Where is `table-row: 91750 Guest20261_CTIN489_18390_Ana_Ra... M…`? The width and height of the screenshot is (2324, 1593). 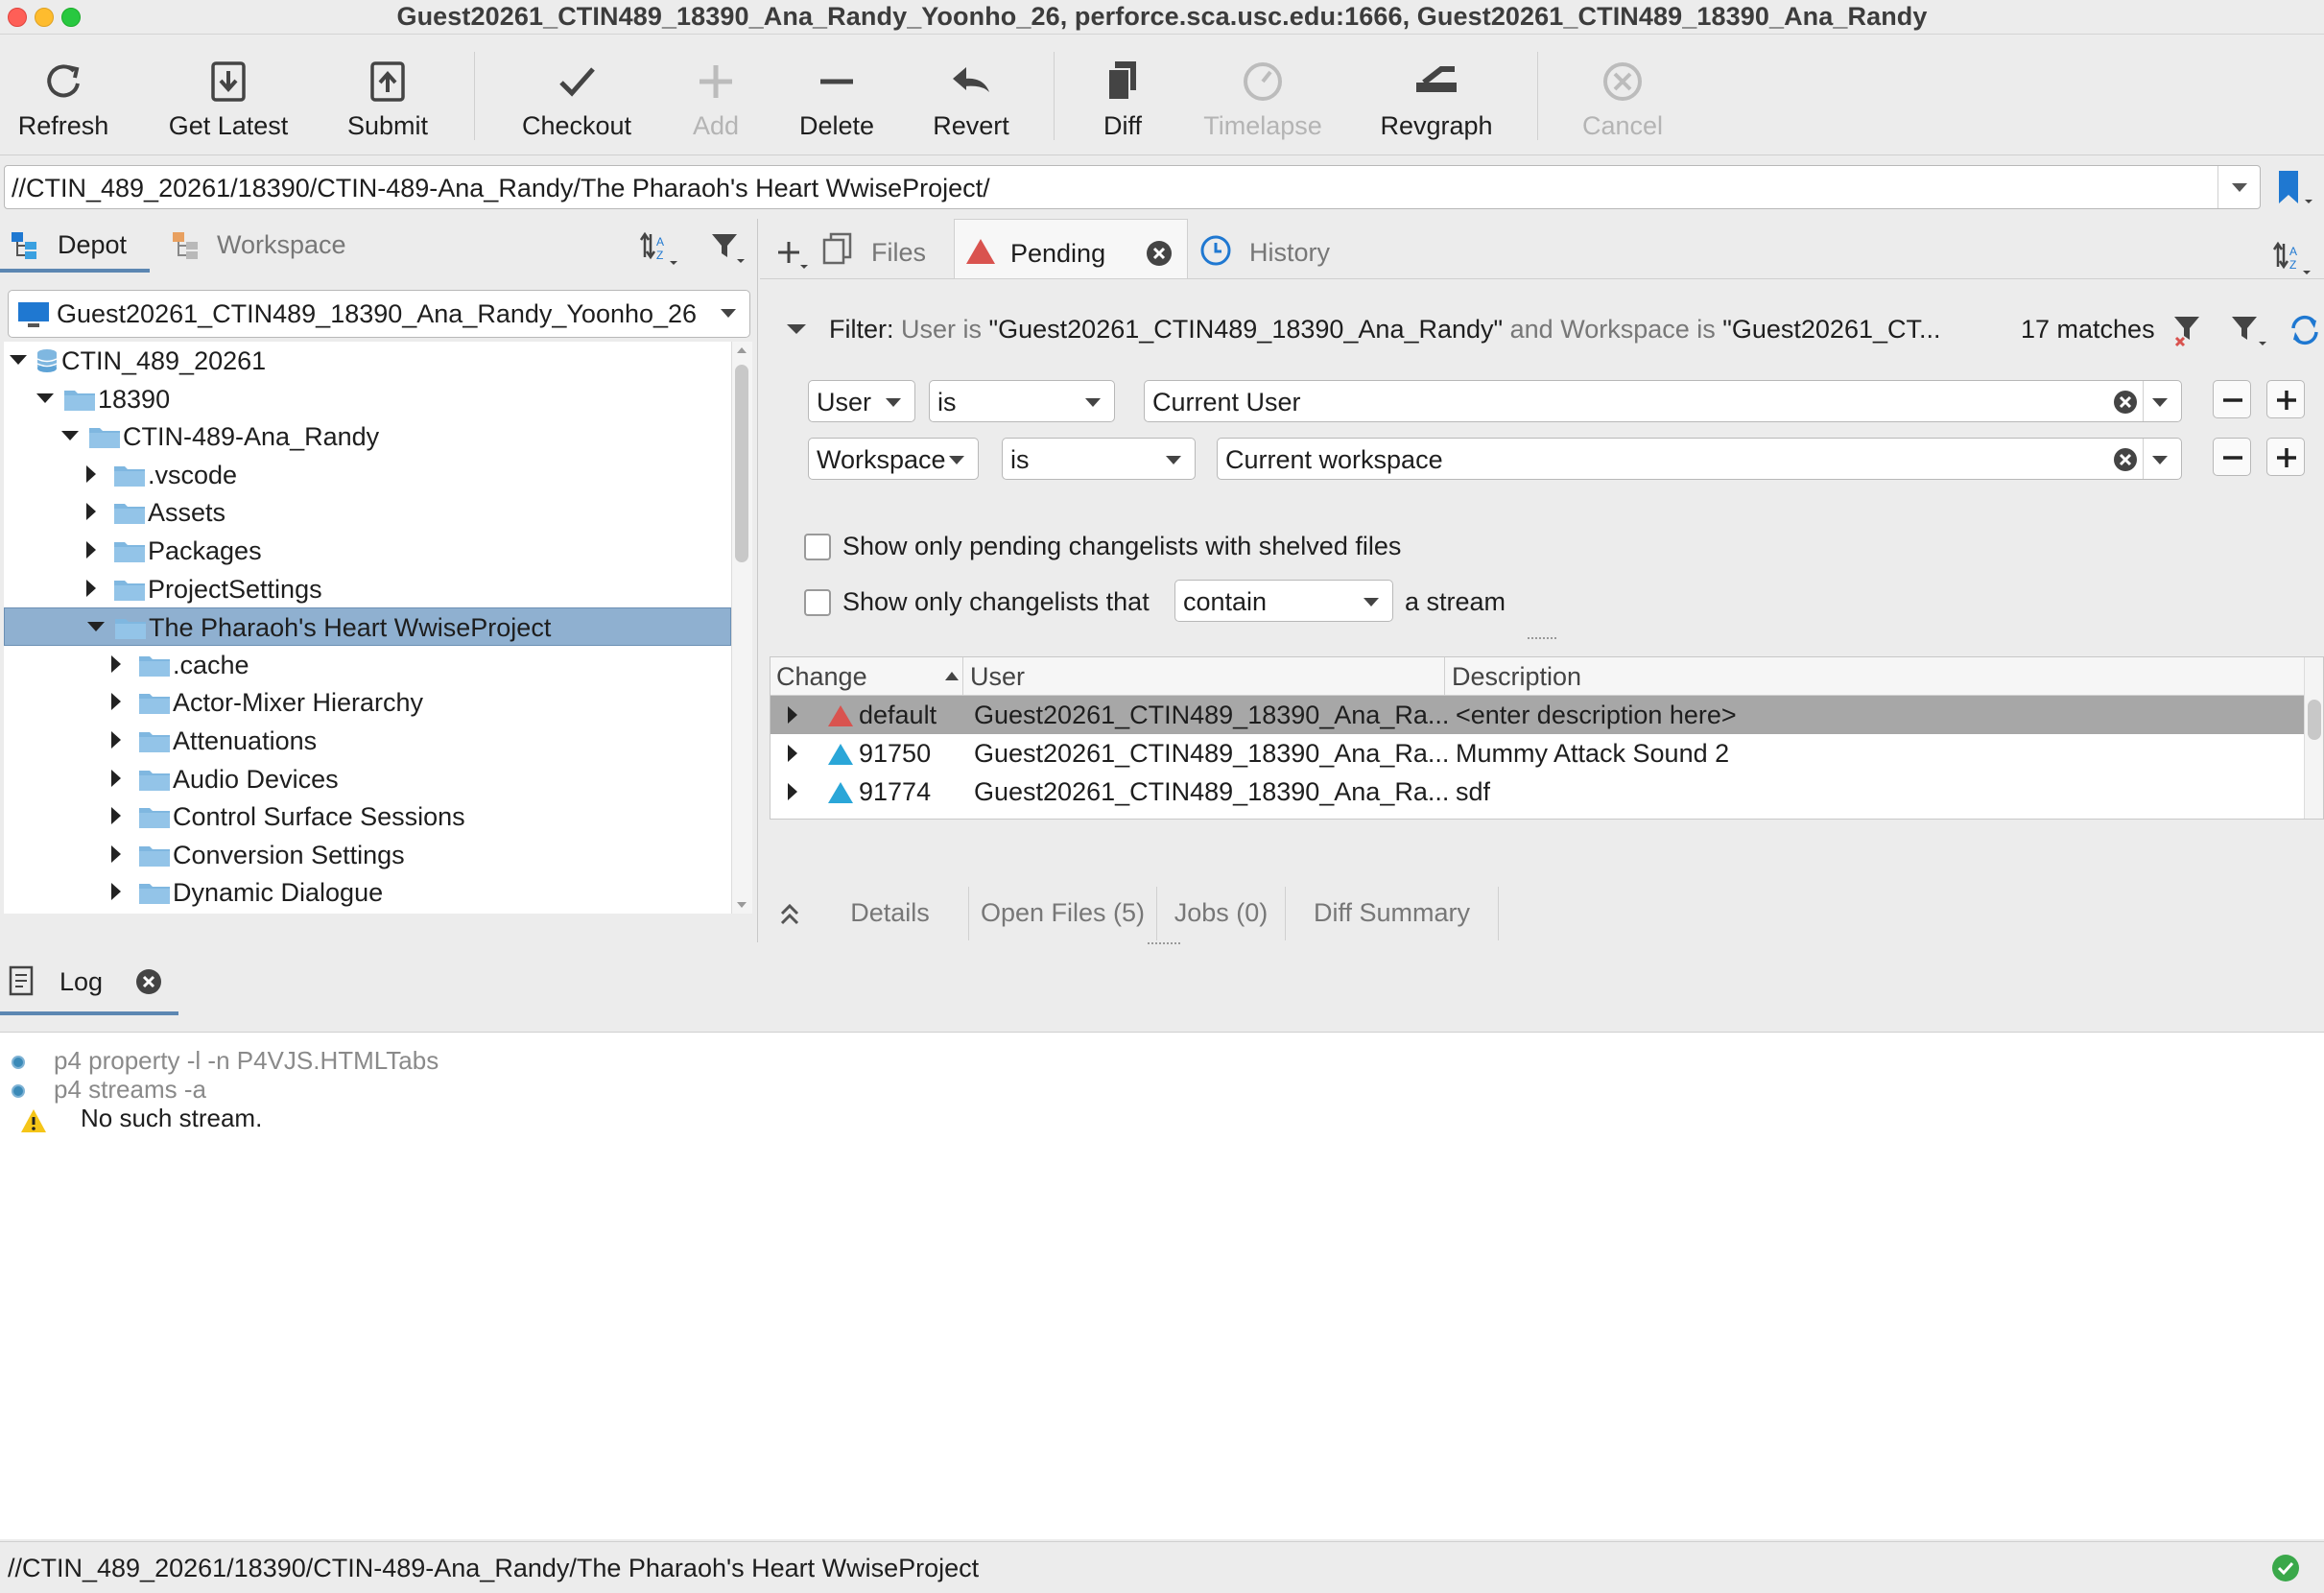 table-row: 91750 Guest20261_CTIN489_18390_Ana_Ra... M… is located at coordinates (1538, 753).